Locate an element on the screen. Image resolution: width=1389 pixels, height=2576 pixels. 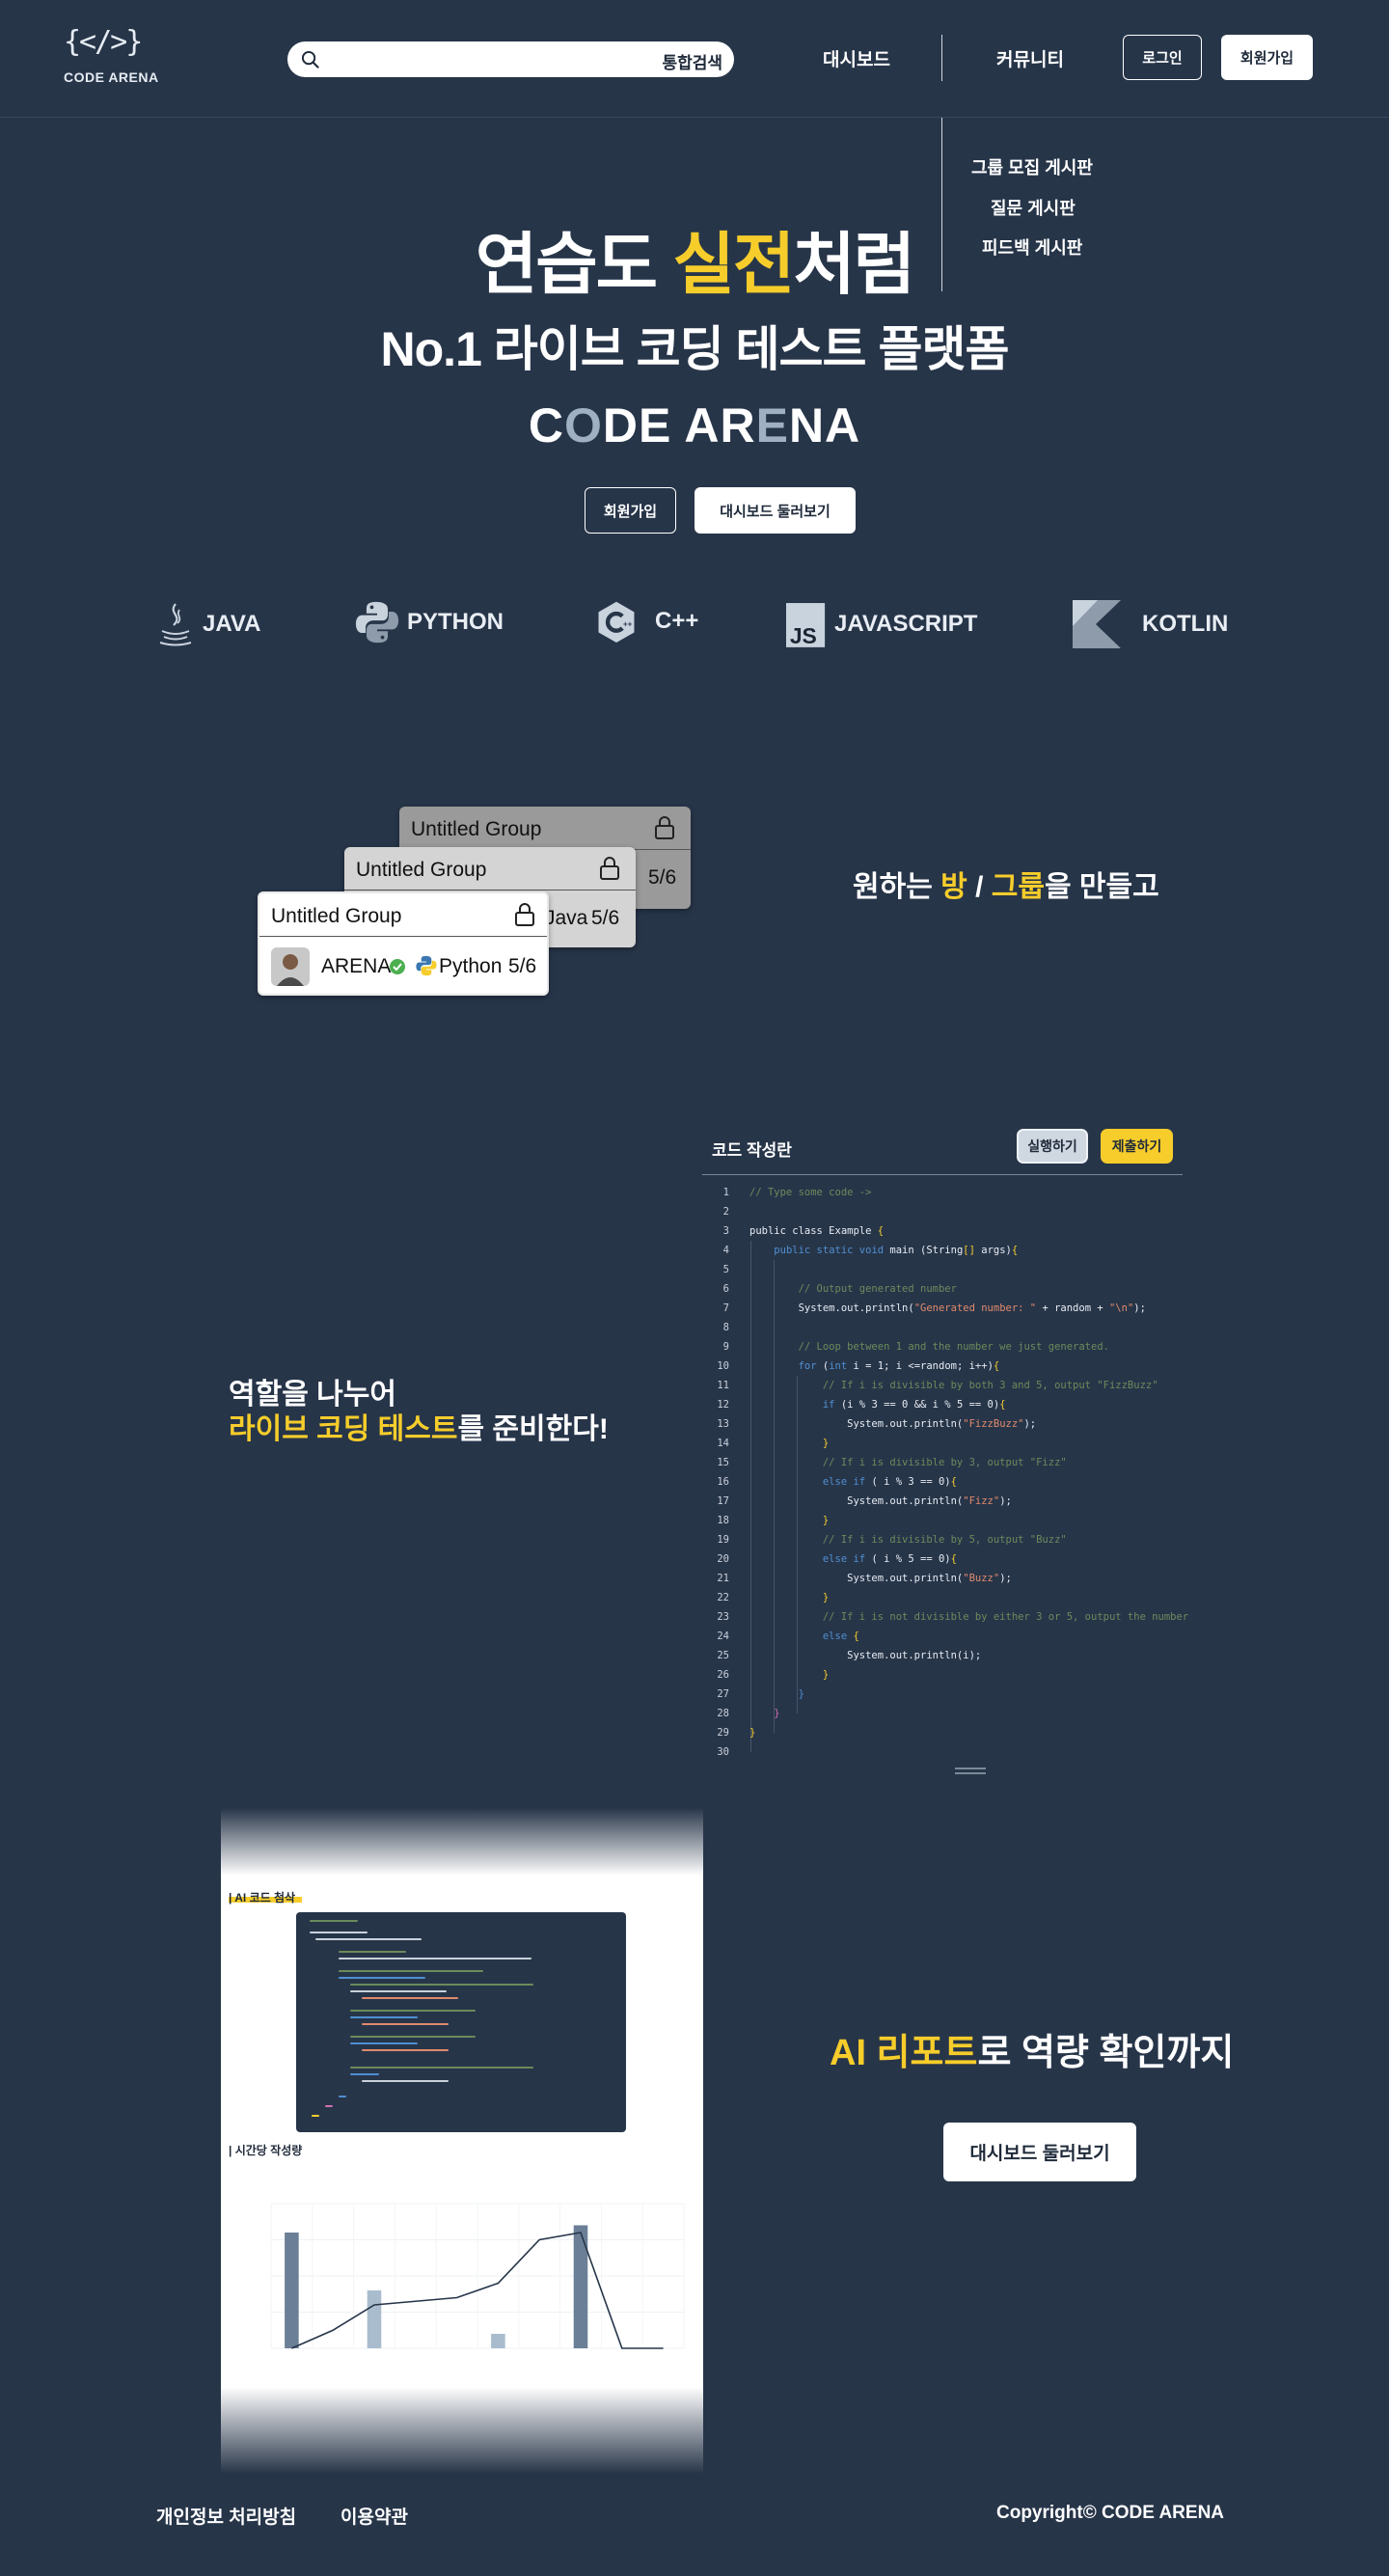
brand-na: NA is located at coordinates (825, 425).